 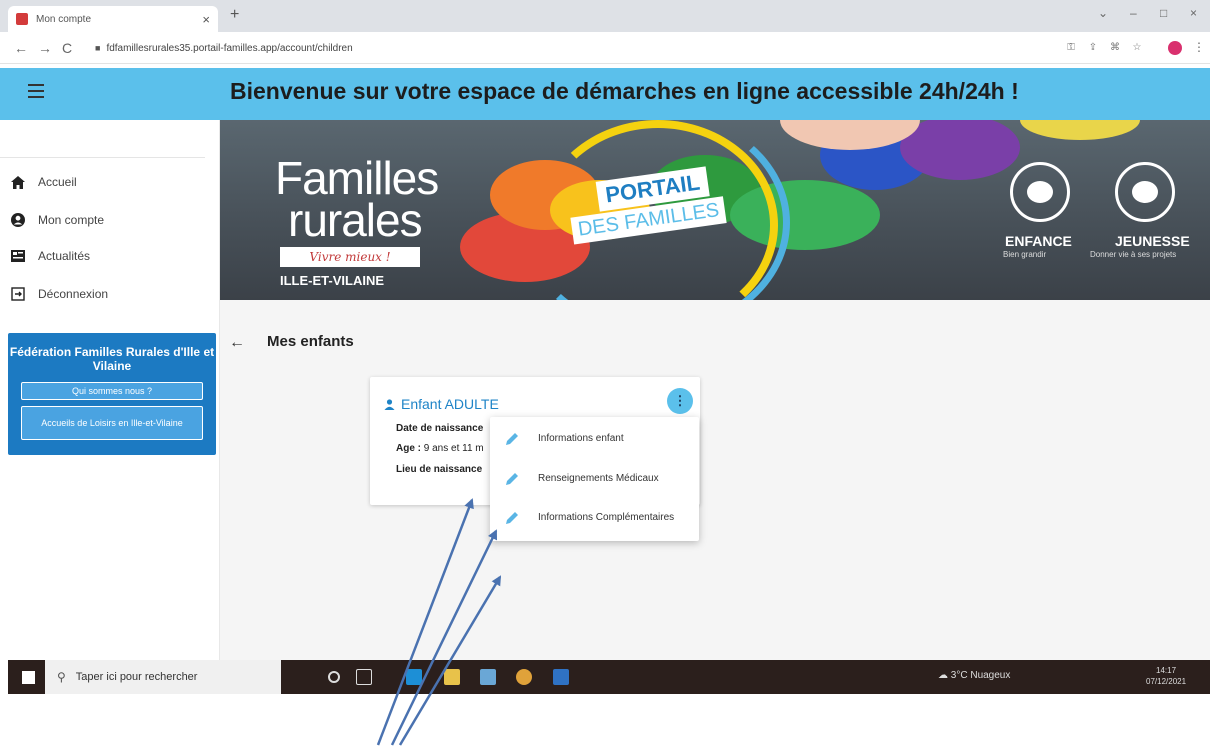 What do you see at coordinates (234, 15) in the screenshot?
I see `new-tab-button: +` at bounding box center [234, 15].